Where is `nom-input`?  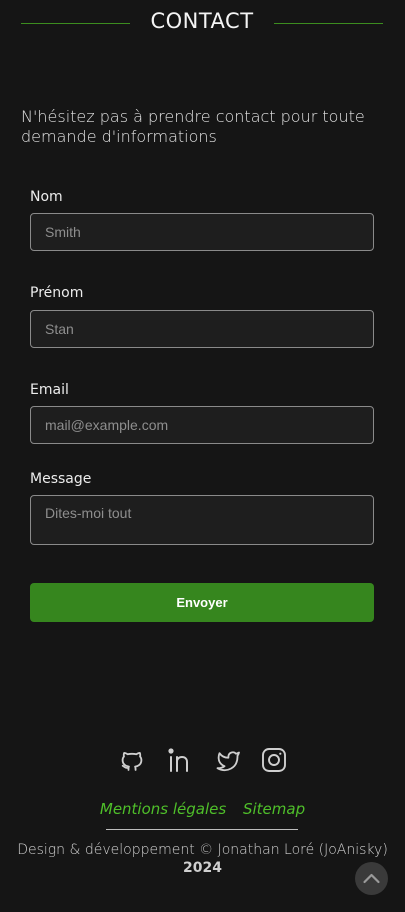 nom-input is located at coordinates (202, 232).